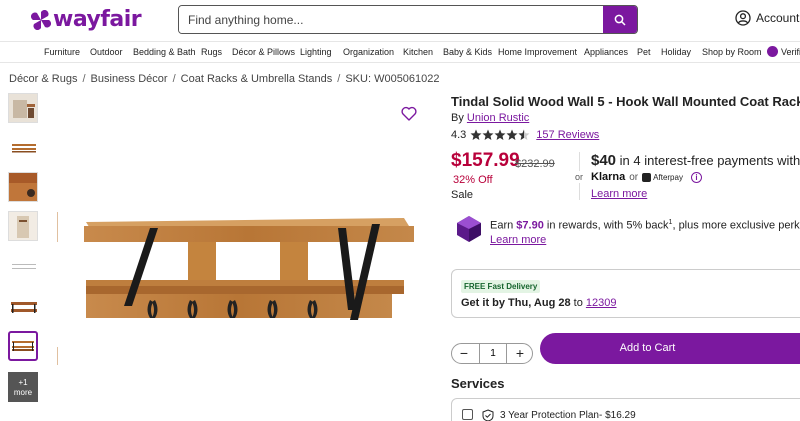 This screenshot has height=421, width=800. Describe the element at coordinates (493, 353) in the screenshot. I see `quantity-input` at that location.